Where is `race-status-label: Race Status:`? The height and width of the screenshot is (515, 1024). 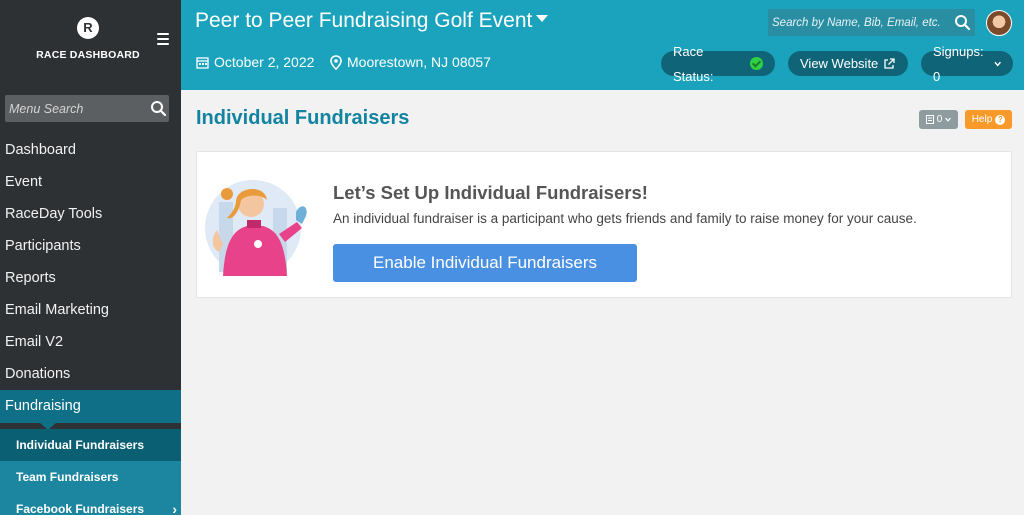 race-status-label: Race Status: is located at coordinates (693, 63).